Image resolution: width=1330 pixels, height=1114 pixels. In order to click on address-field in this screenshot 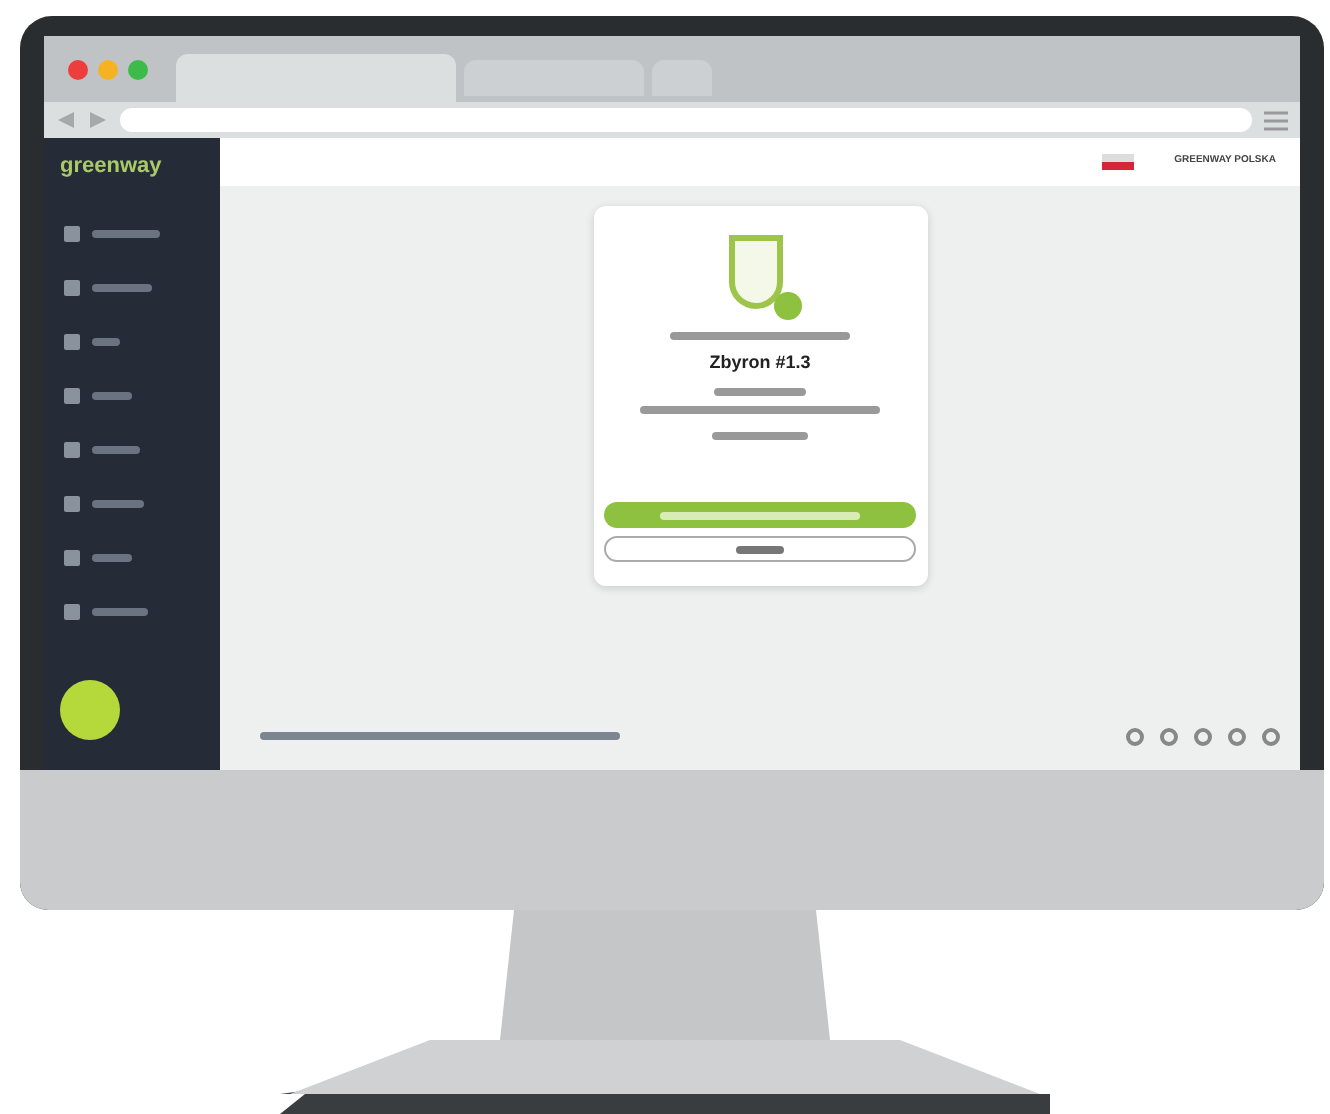, I will do `click(686, 120)`.